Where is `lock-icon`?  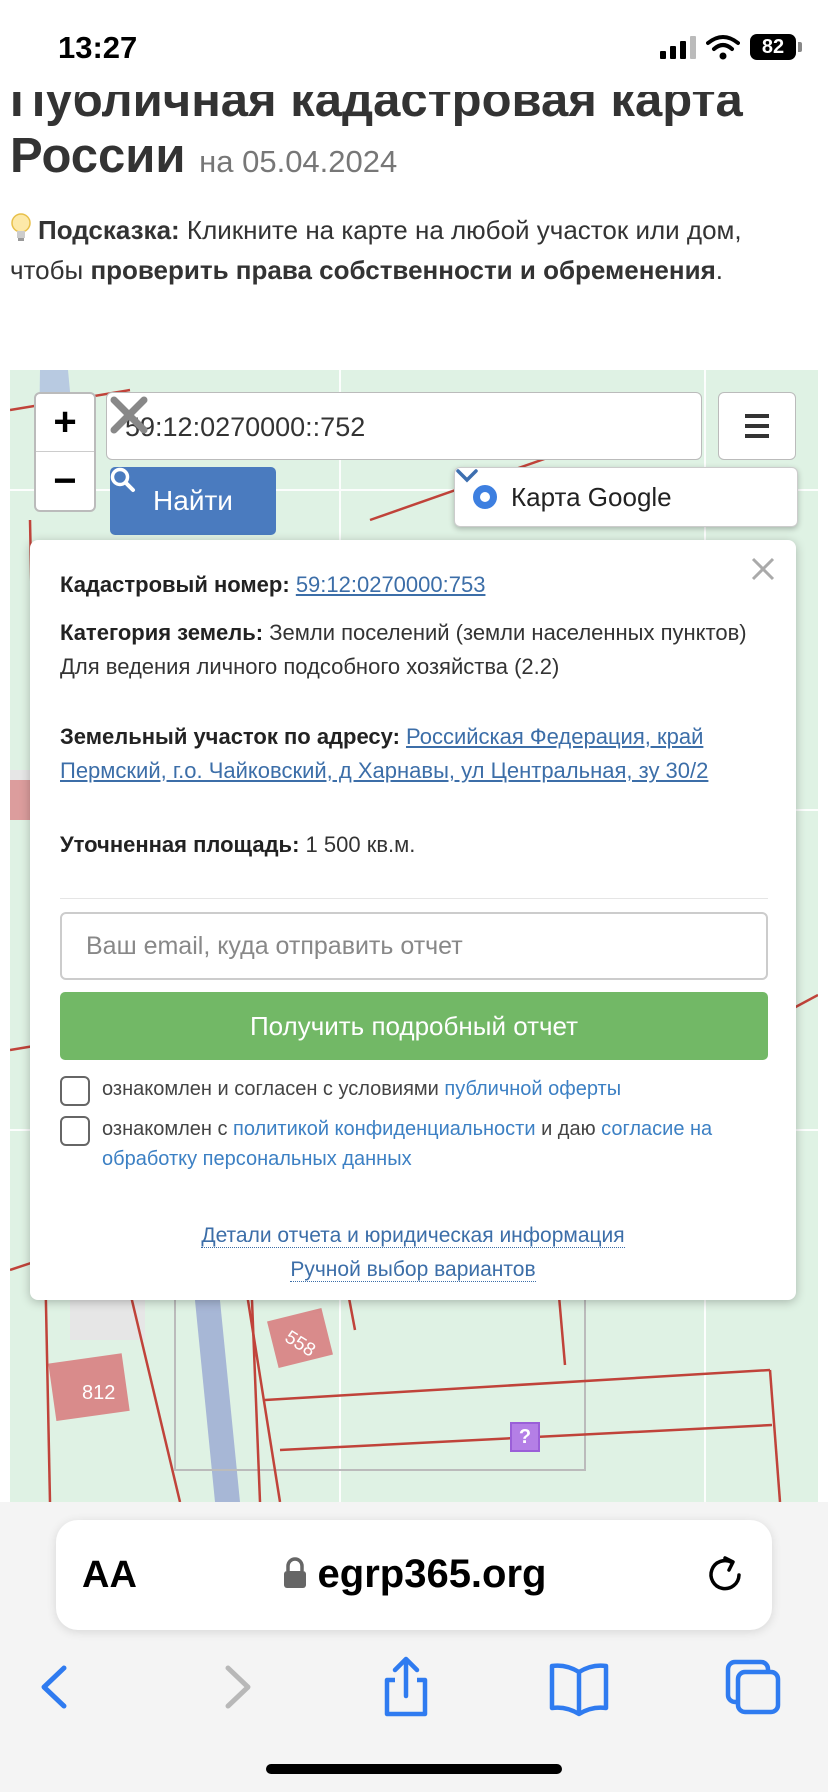 lock-icon is located at coordinates (294, 1572).